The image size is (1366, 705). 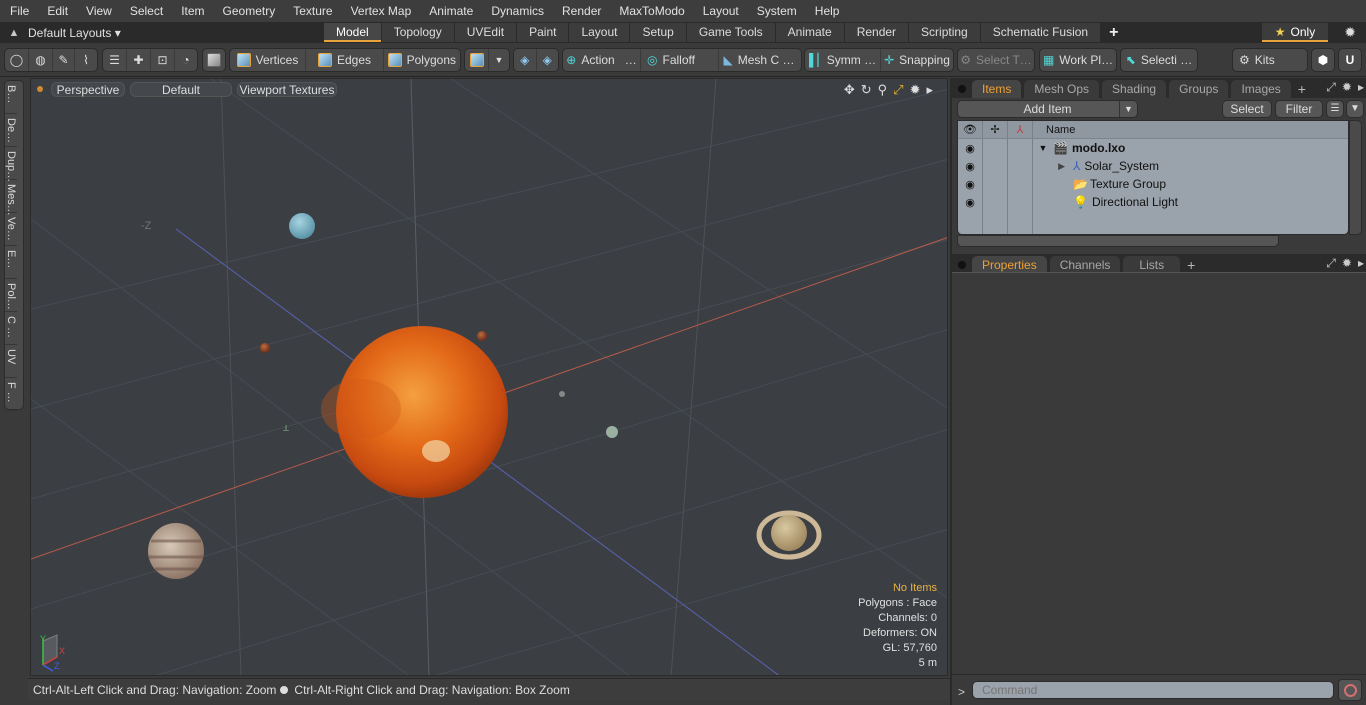 What do you see at coordinates (1153, 202) in the screenshot?
I see `item-row-directional-light: ◉ 💡 Directional Light` at bounding box center [1153, 202].